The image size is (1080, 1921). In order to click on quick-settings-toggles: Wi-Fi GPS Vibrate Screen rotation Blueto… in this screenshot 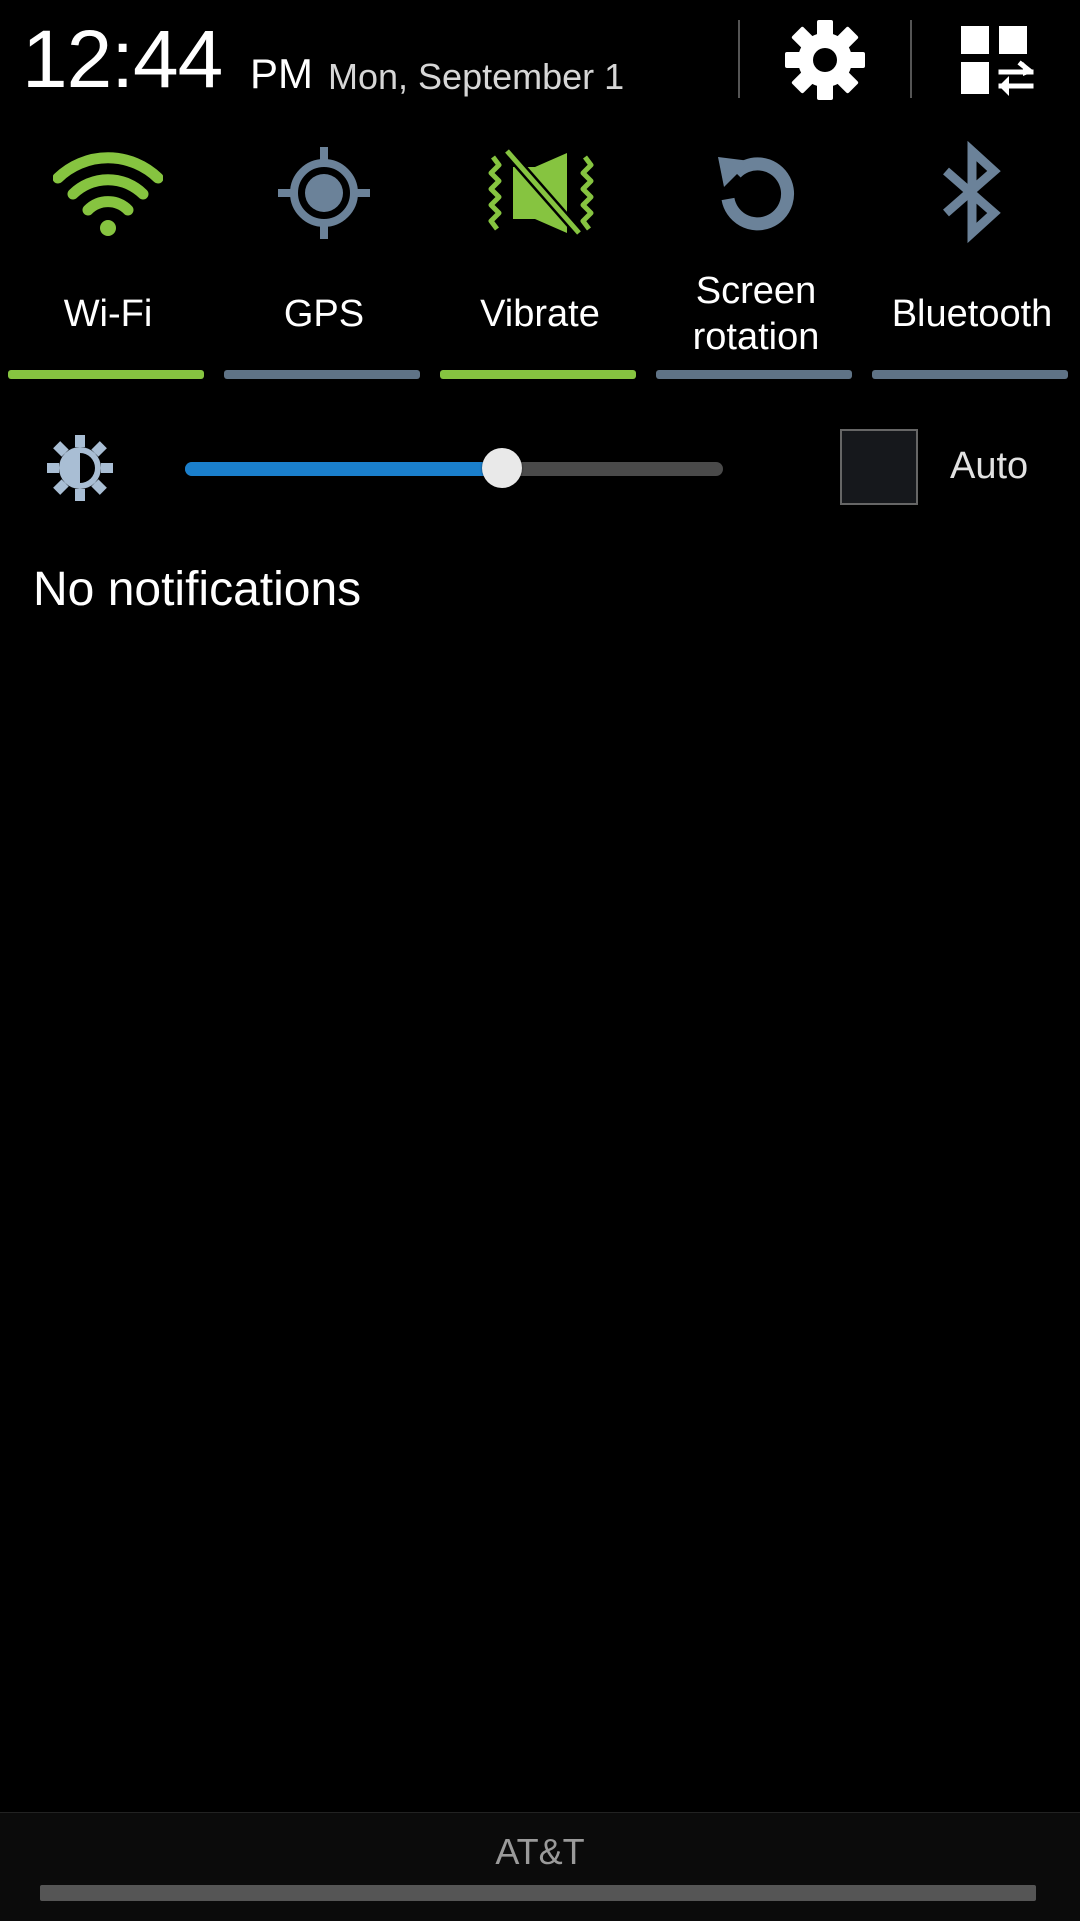, I will do `click(540, 257)`.